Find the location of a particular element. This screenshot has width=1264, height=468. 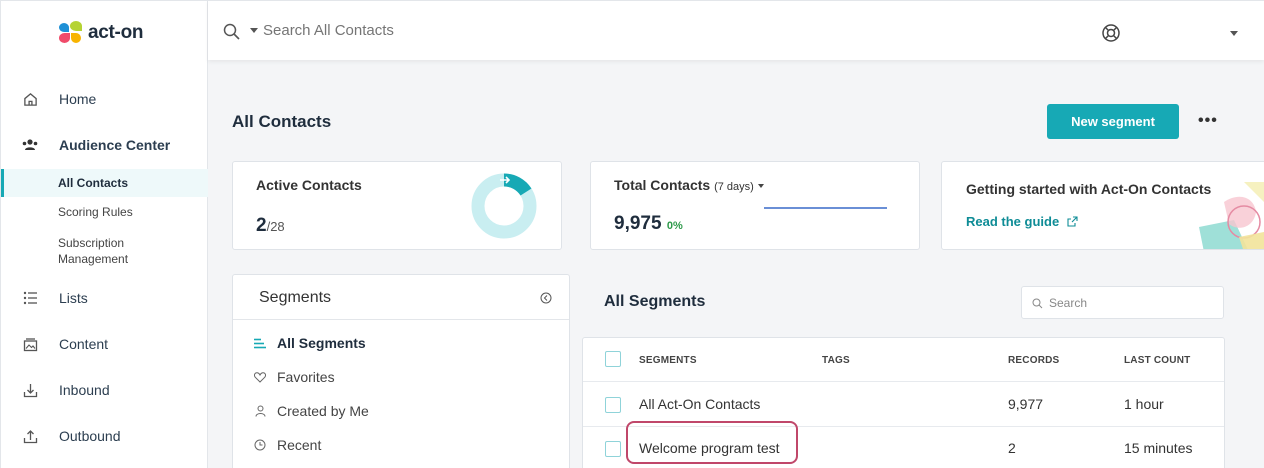

total-contacts-change: 0% is located at coordinates (674, 226).